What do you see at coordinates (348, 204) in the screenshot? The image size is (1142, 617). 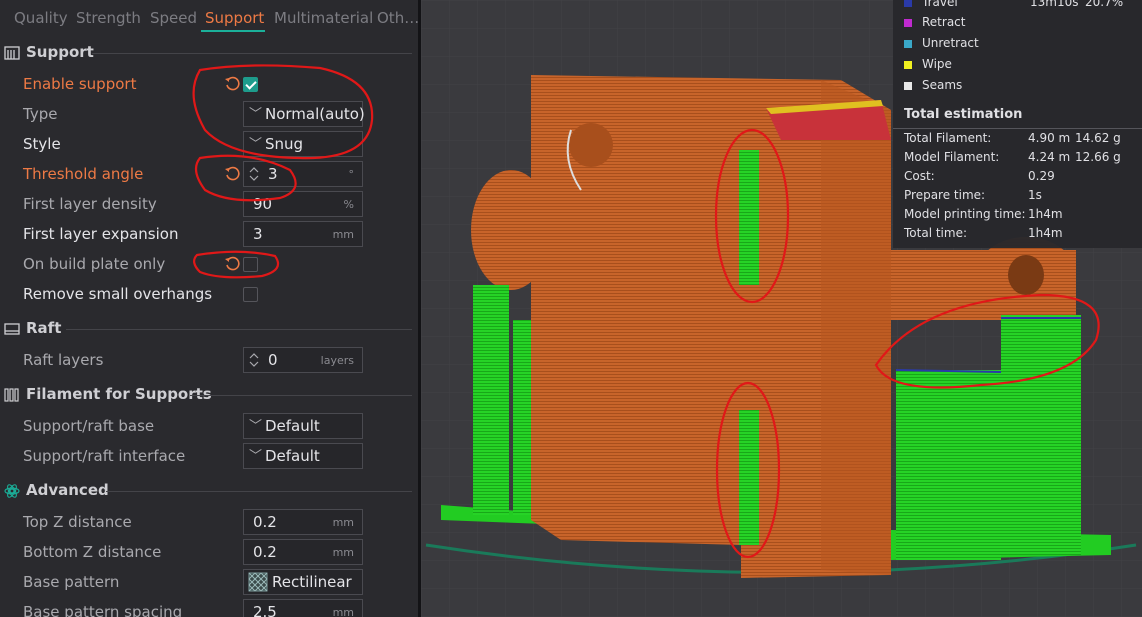 I see `unit-label: %` at bounding box center [348, 204].